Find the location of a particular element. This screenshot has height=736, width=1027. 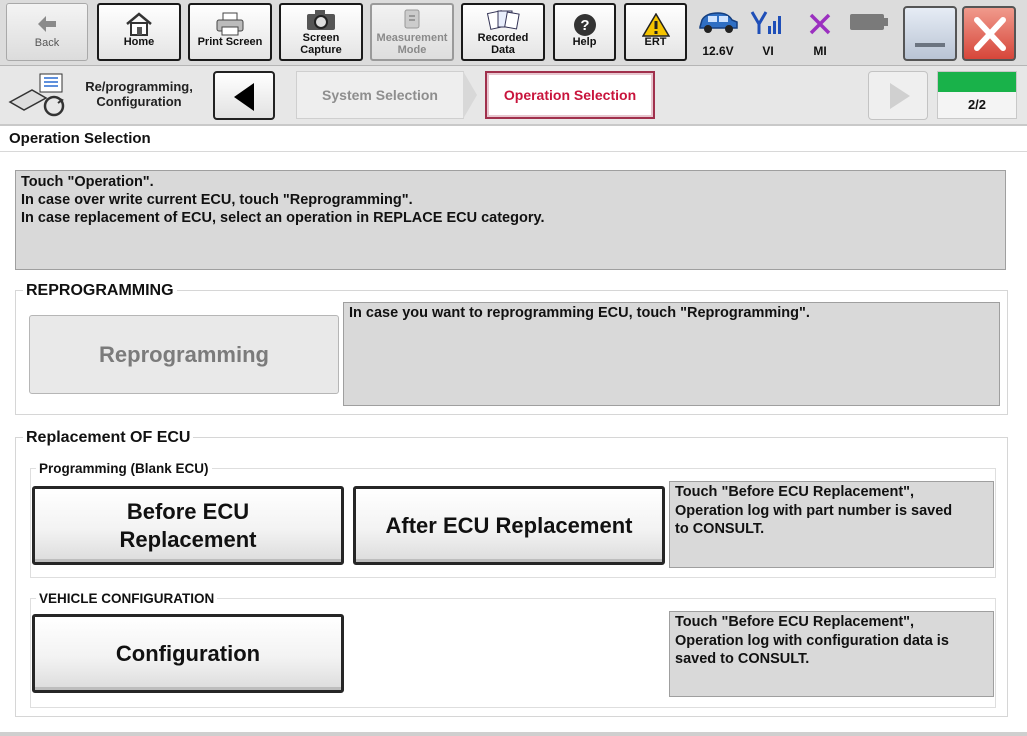

page-progress-indicator: 2/2 is located at coordinates (977, 95).